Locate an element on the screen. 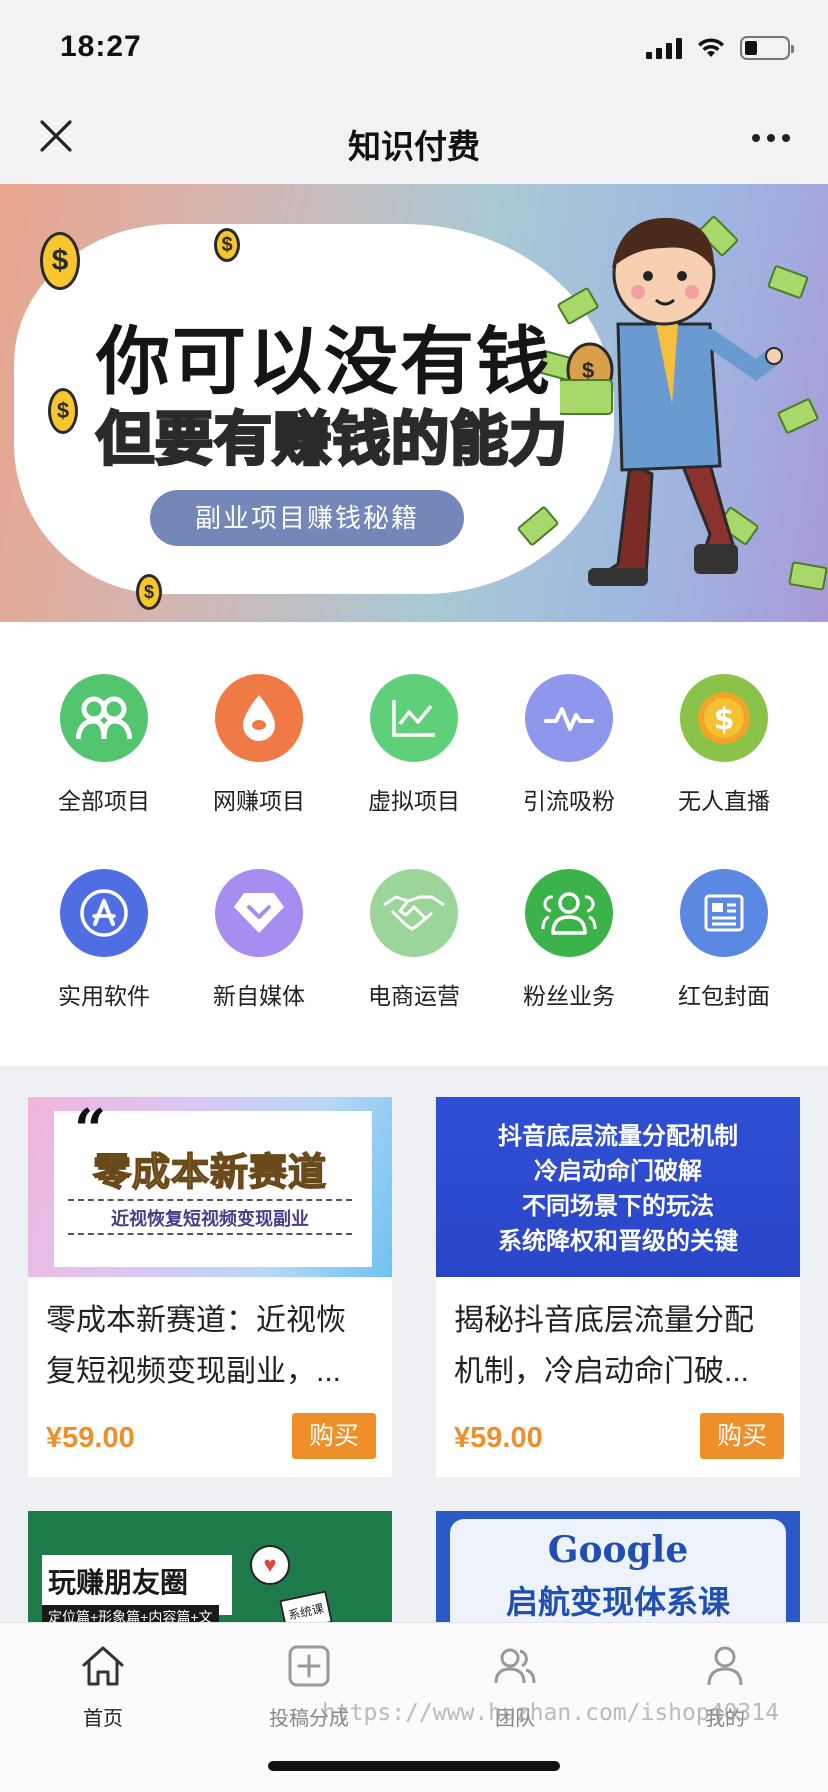 This screenshot has height=1792, width=828. category-label: 无人直播 is located at coordinates (724, 801).